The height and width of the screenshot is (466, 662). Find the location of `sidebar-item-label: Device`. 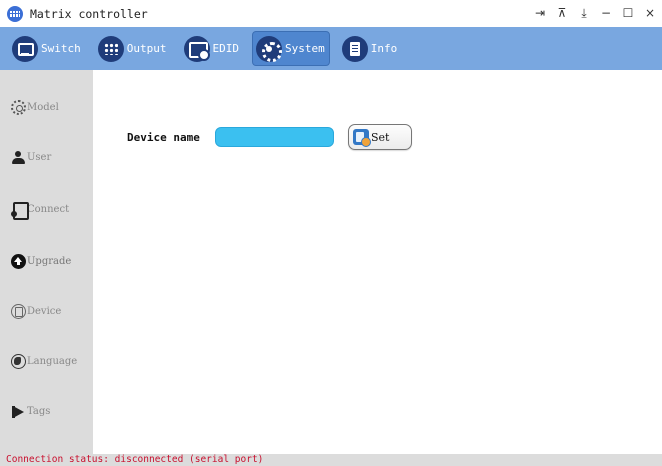

sidebar-item-label: Device is located at coordinates (44, 311).